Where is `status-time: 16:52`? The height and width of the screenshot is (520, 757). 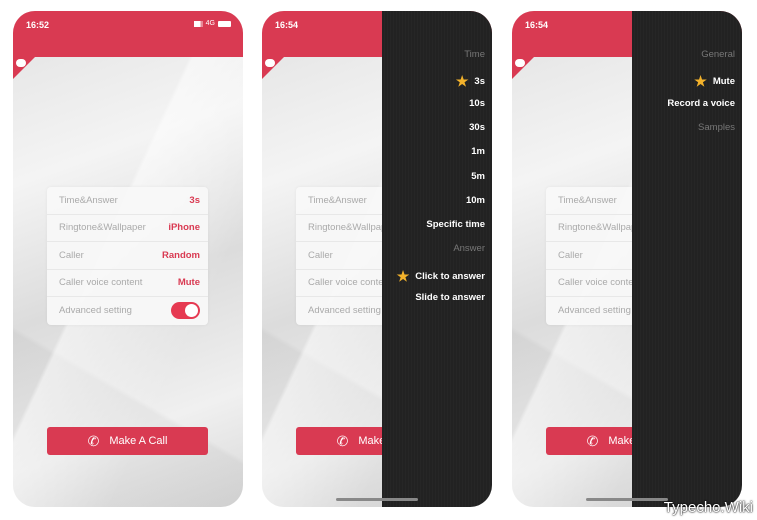
status-time: 16:52 is located at coordinates (38, 25).